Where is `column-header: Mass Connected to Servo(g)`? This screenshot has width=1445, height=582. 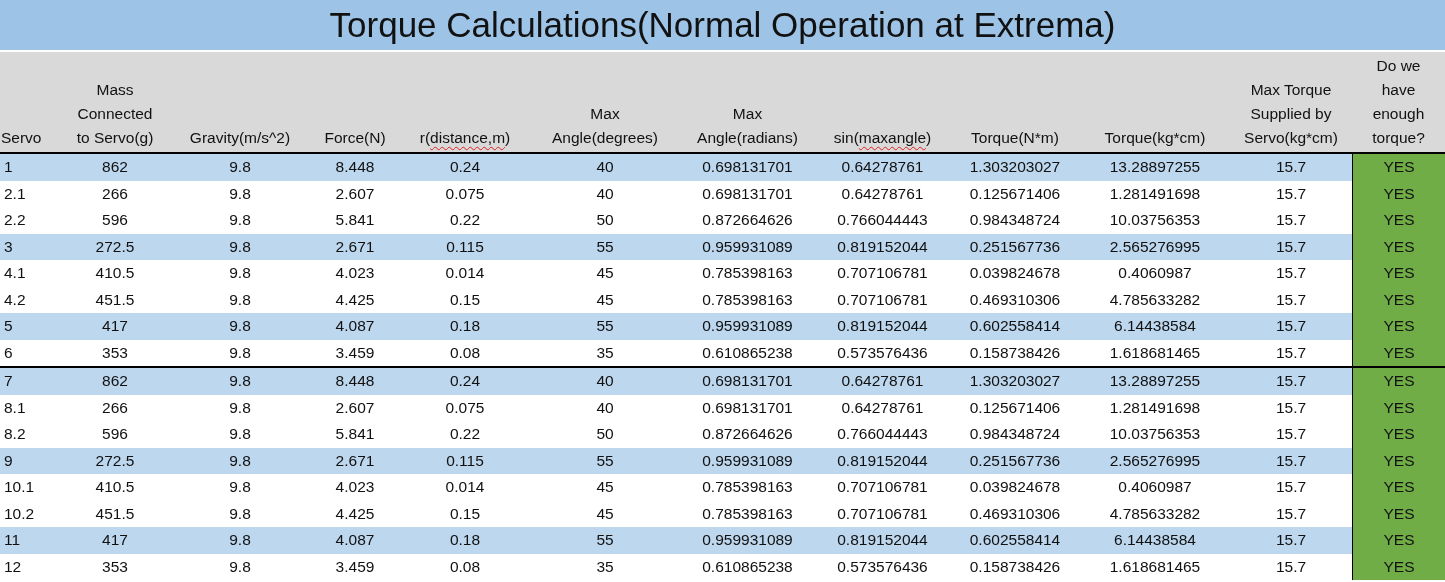 column-header: Mass Connected to Servo(g) is located at coordinates (115, 114).